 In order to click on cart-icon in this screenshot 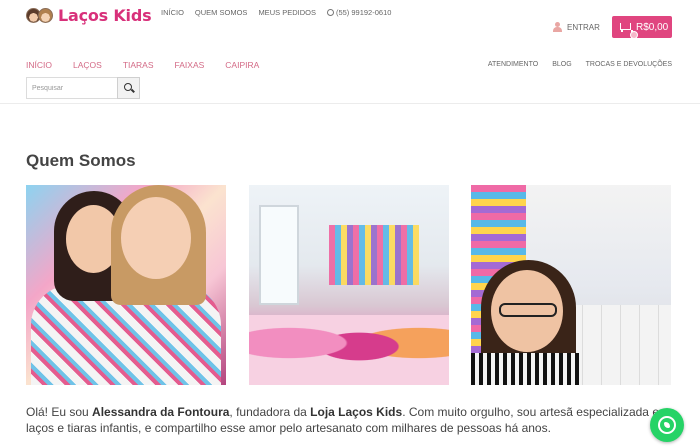, I will do `click(628, 30)`.